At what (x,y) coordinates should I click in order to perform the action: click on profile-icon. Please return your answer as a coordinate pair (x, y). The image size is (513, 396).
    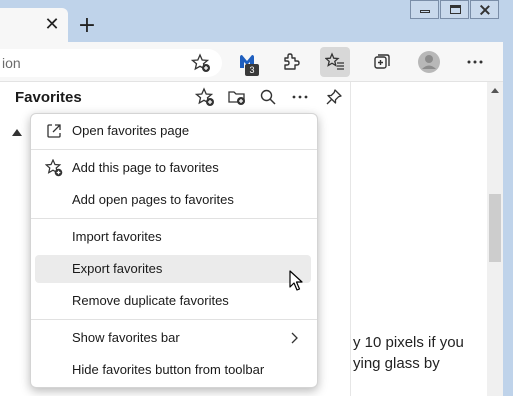
    Looking at the image, I should click on (429, 62).